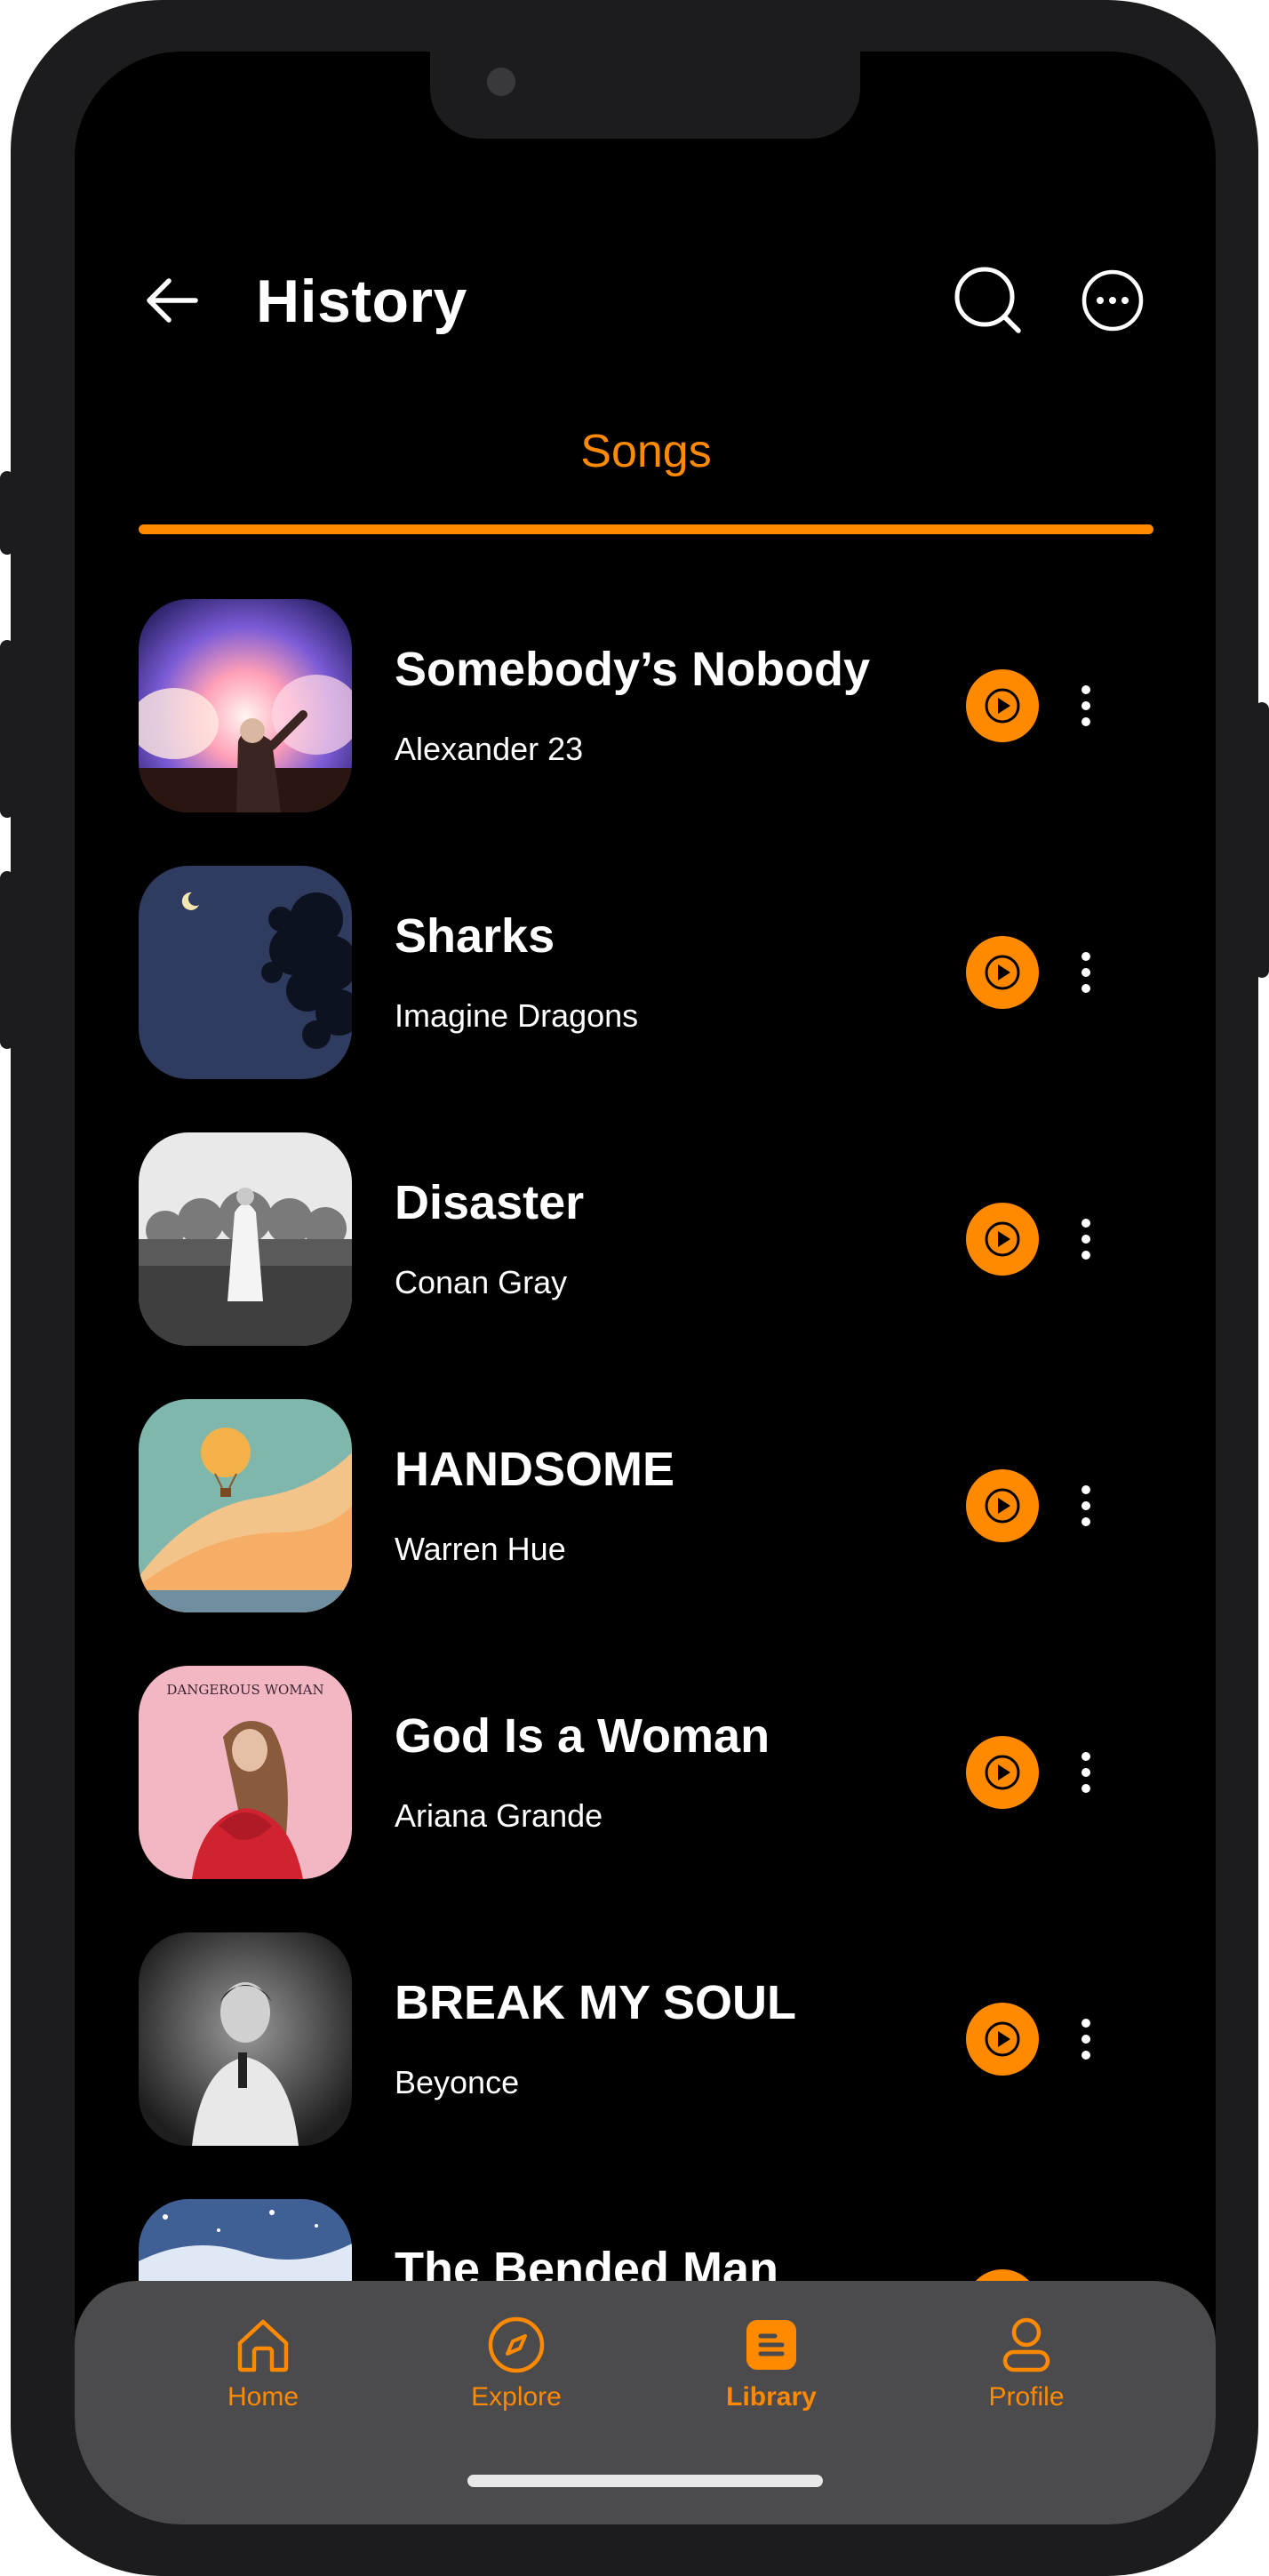  What do you see at coordinates (499, 1815) in the screenshot?
I see `song-artist: Ariana Grande` at bounding box center [499, 1815].